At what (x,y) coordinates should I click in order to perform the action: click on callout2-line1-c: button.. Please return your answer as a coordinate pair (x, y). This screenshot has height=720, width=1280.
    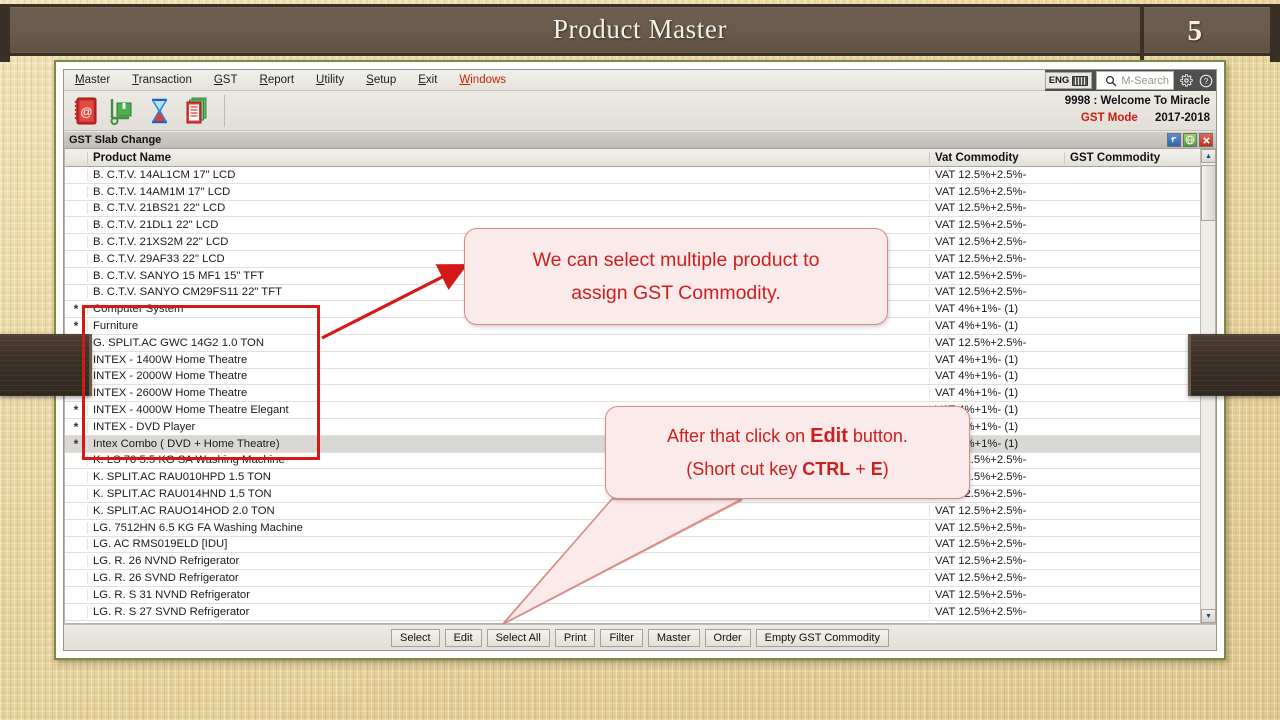
    Looking at the image, I should click on (877, 436).